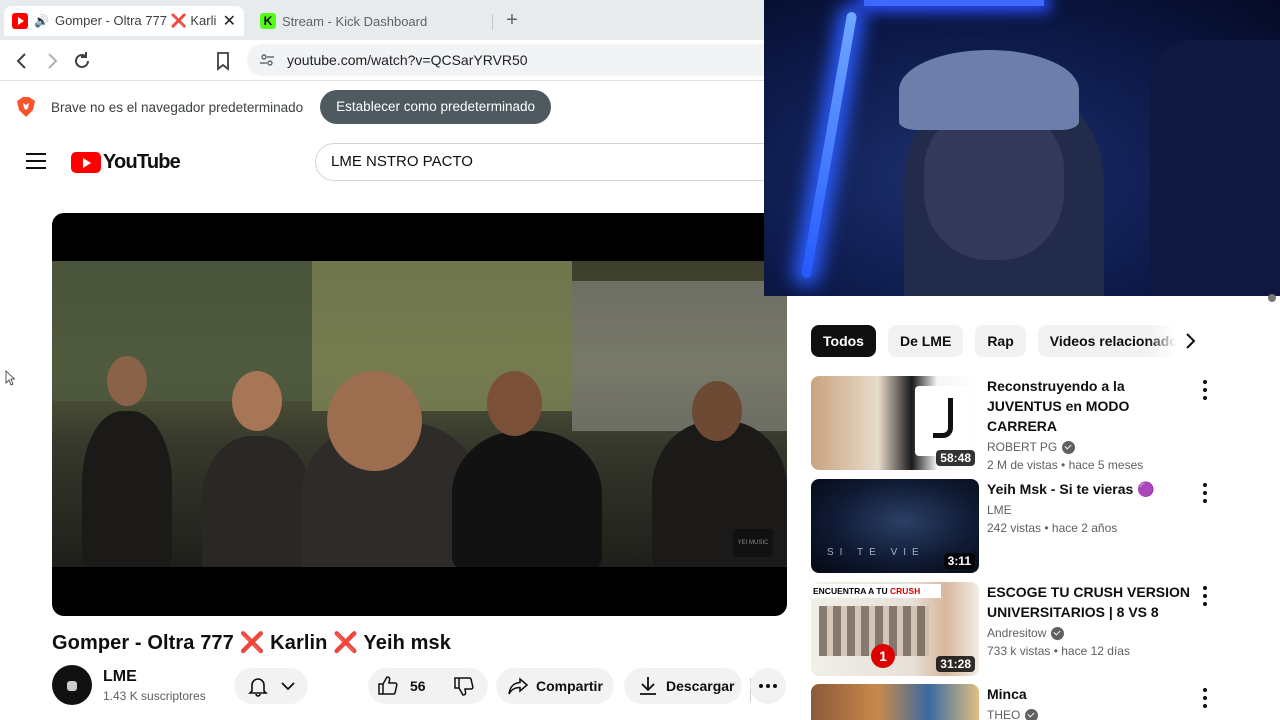  I want to click on video-watermark: YEI MUSIC, so click(753, 543).